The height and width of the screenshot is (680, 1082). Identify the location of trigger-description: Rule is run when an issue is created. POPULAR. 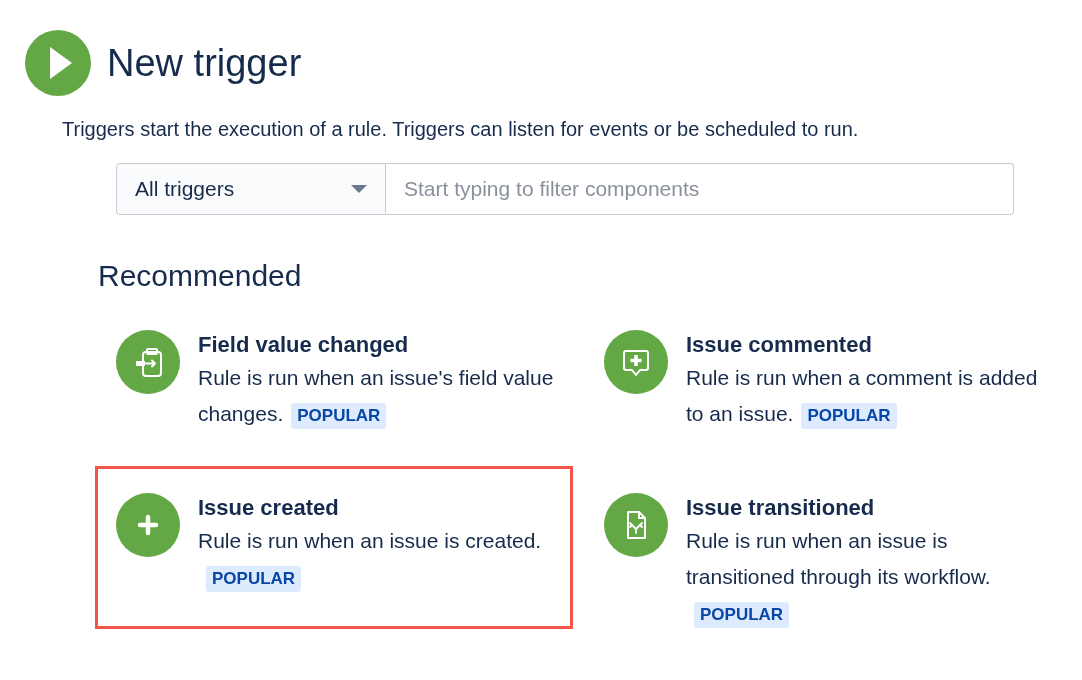
(384, 559).